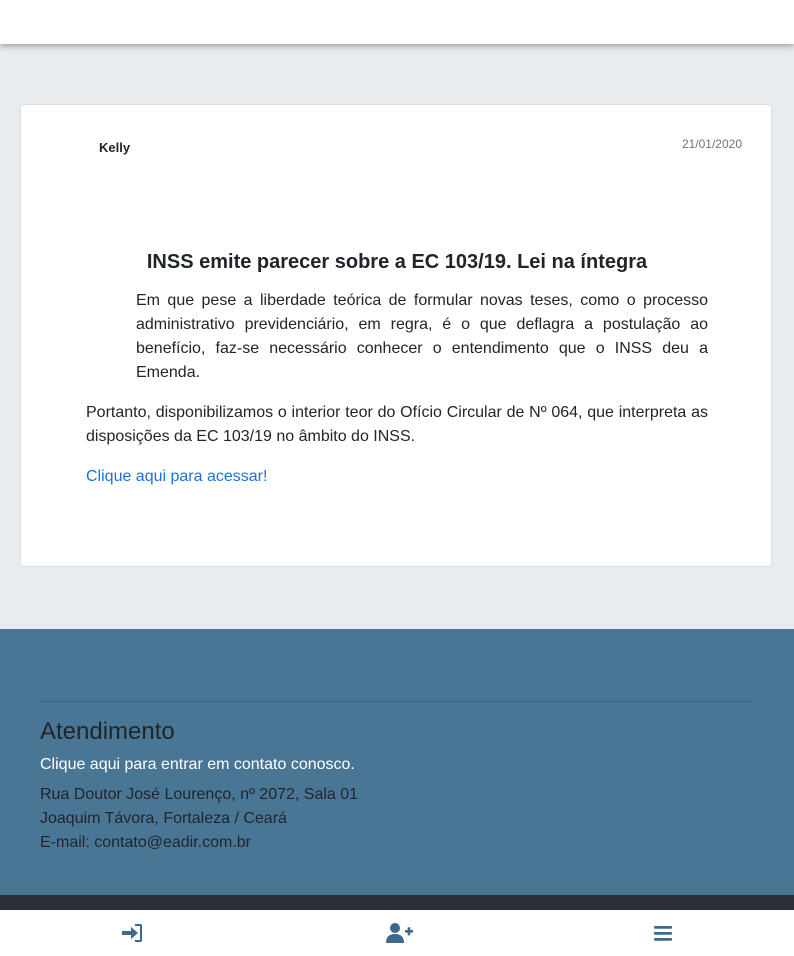  What do you see at coordinates (397, 902) in the screenshot?
I see `footer-bottom-strip` at bounding box center [397, 902].